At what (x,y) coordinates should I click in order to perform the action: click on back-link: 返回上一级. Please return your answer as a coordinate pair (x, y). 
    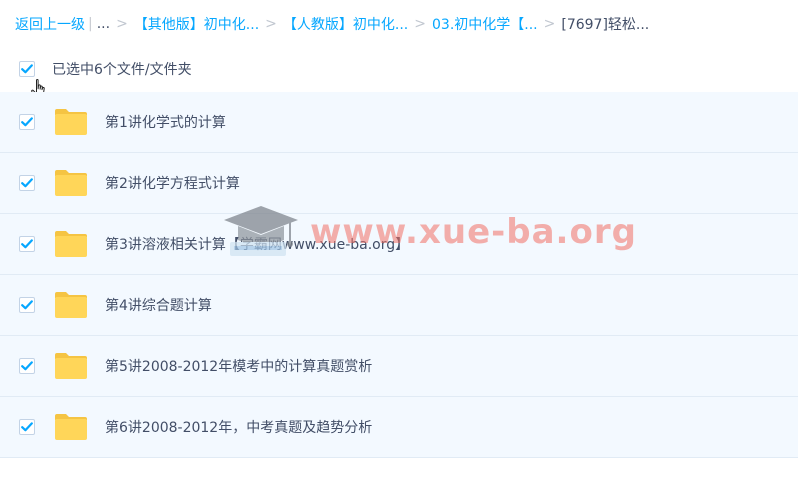
    Looking at the image, I should click on (50, 24).